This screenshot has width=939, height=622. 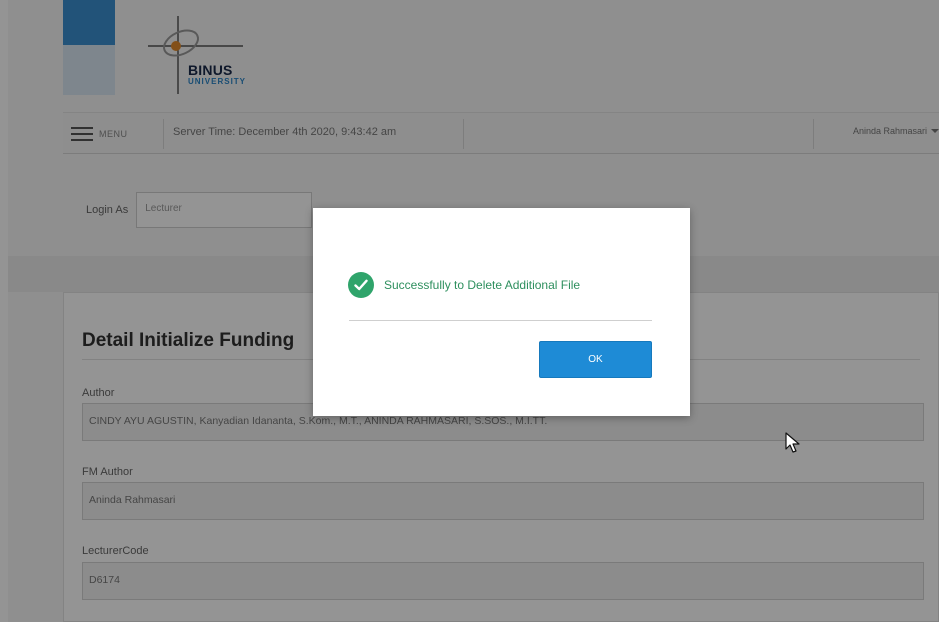 I want to click on mouse-cursor-icon, so click(x=792, y=442).